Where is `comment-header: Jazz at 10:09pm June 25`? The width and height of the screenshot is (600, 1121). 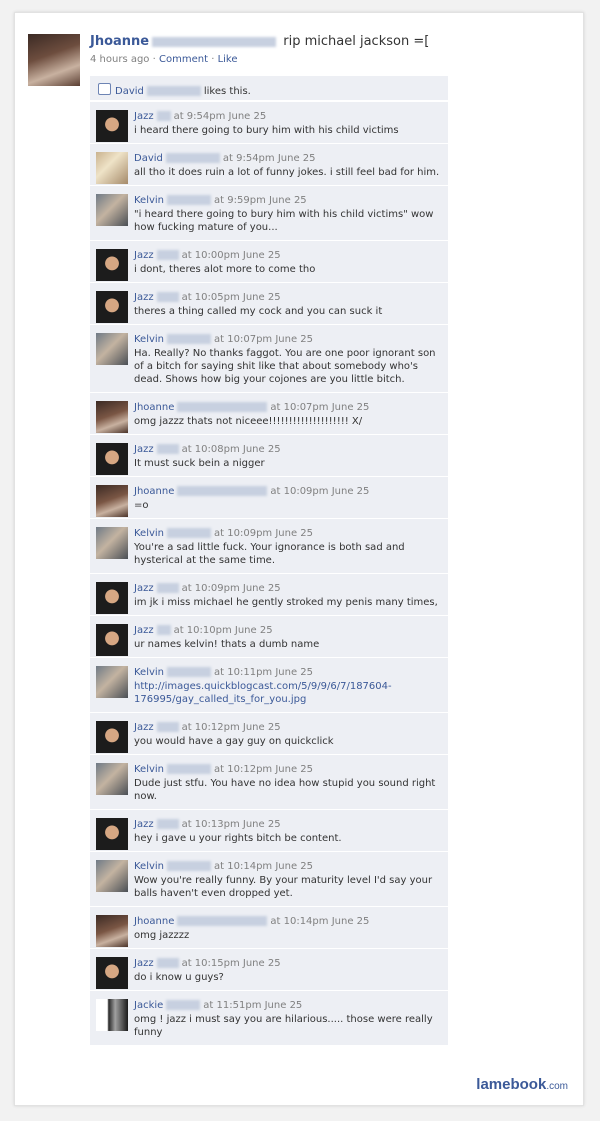
comment-header: Jazz at 10:09pm June 25 is located at coordinates (288, 588).